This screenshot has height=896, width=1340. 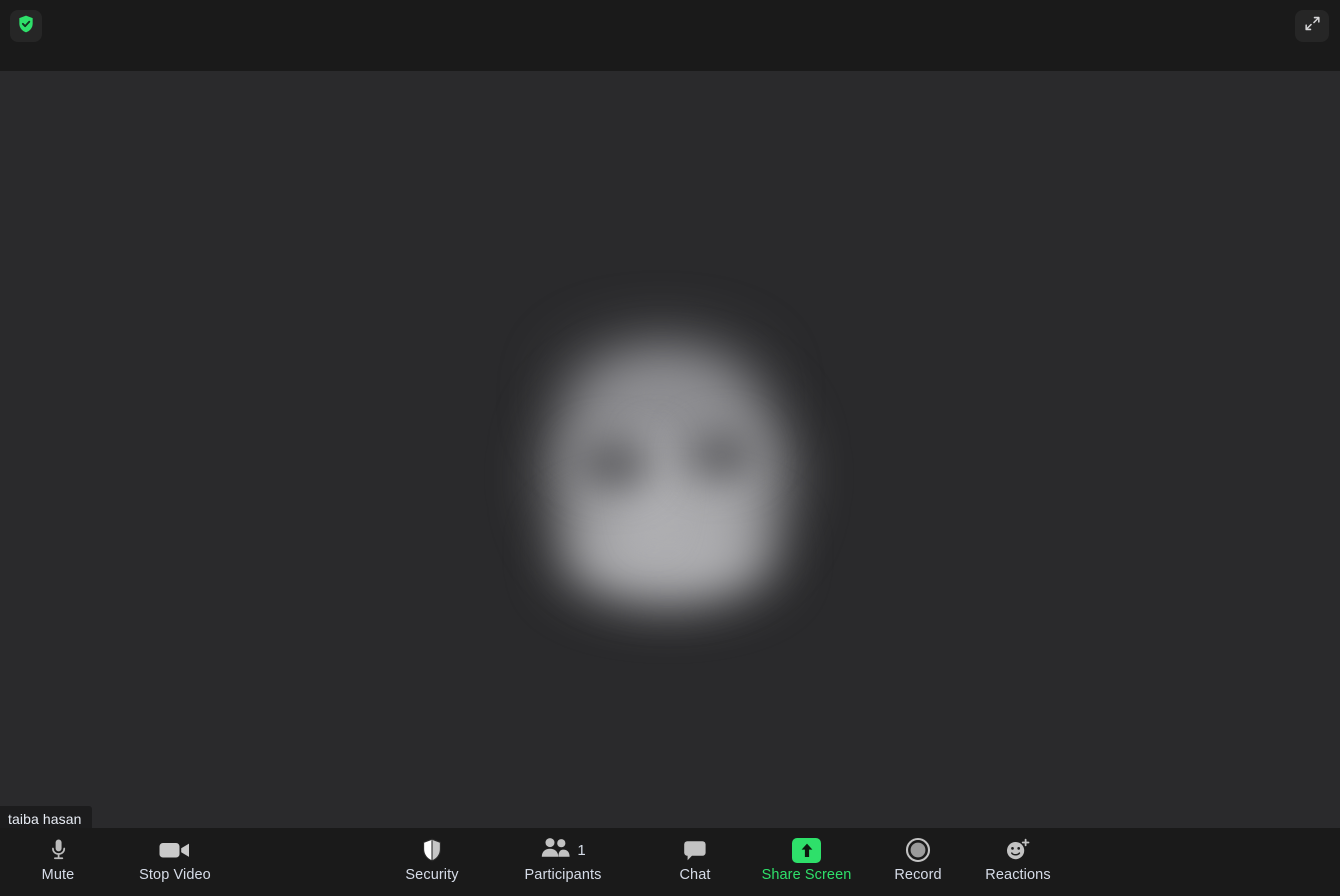 I want to click on fullscreen-button, so click(x=1312, y=26).